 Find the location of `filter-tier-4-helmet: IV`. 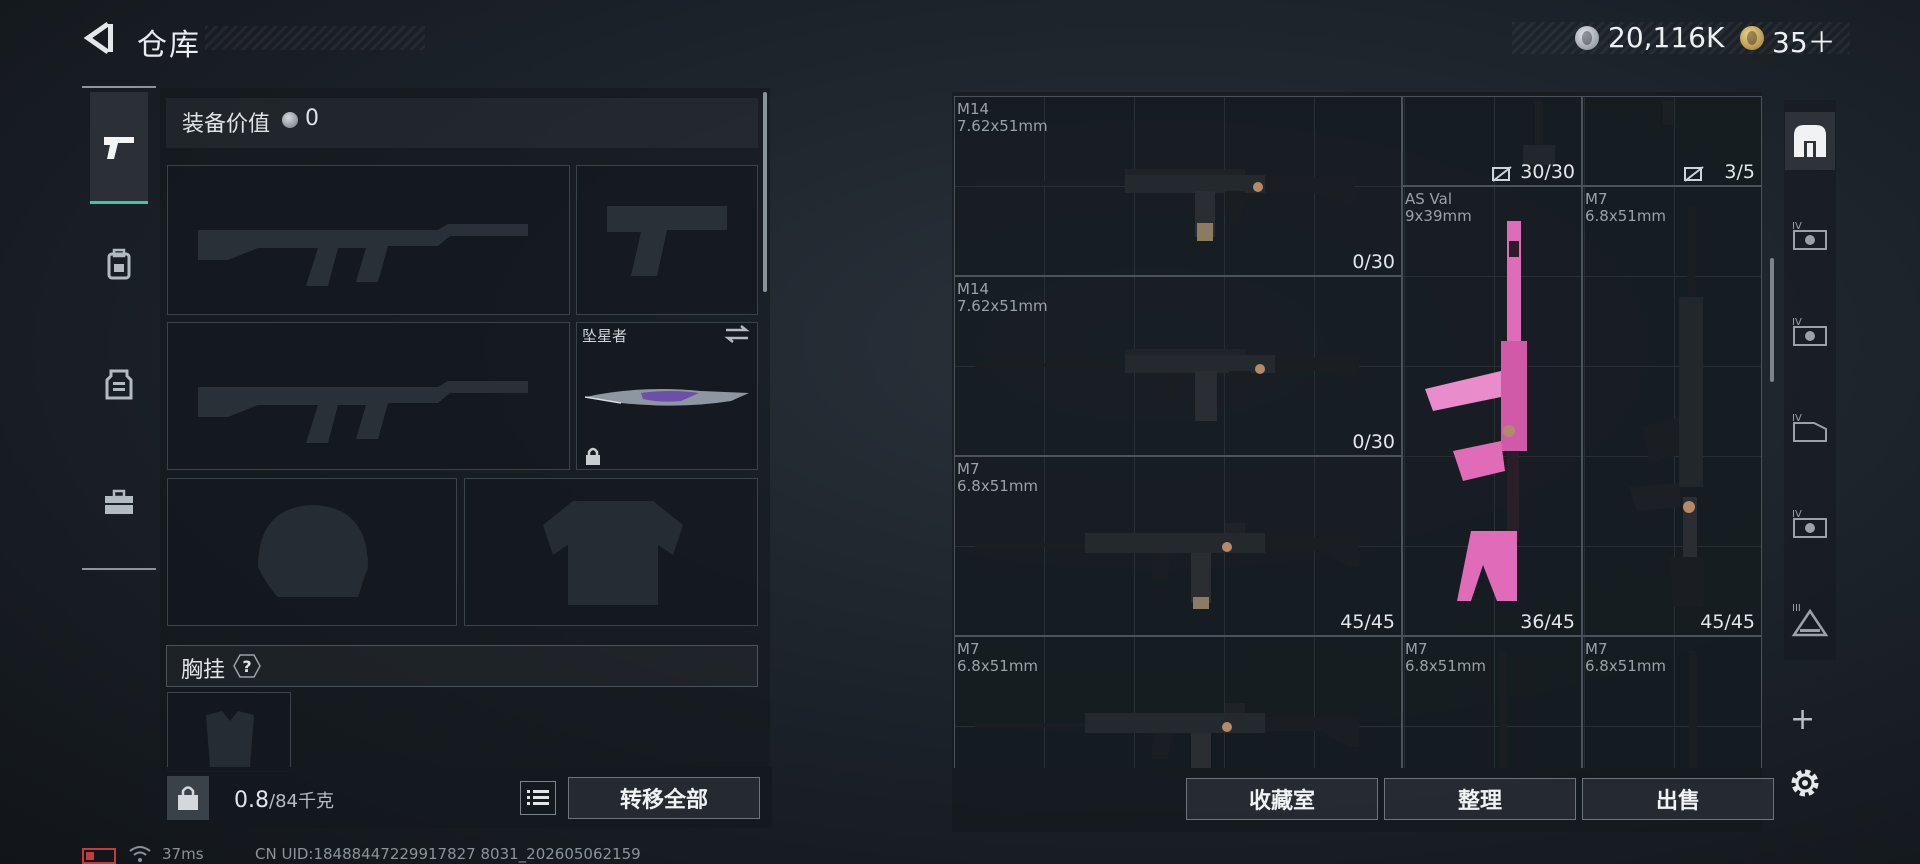

filter-tier-4-helmet: IV is located at coordinates (1810, 331).